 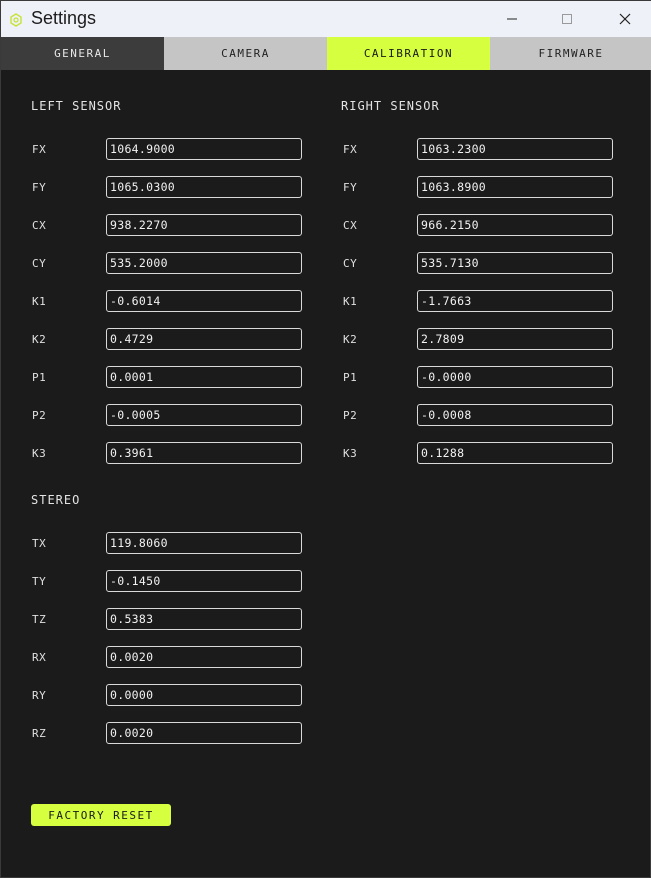 What do you see at coordinates (350, 453) in the screenshot?
I see `right-k3-label: K3` at bounding box center [350, 453].